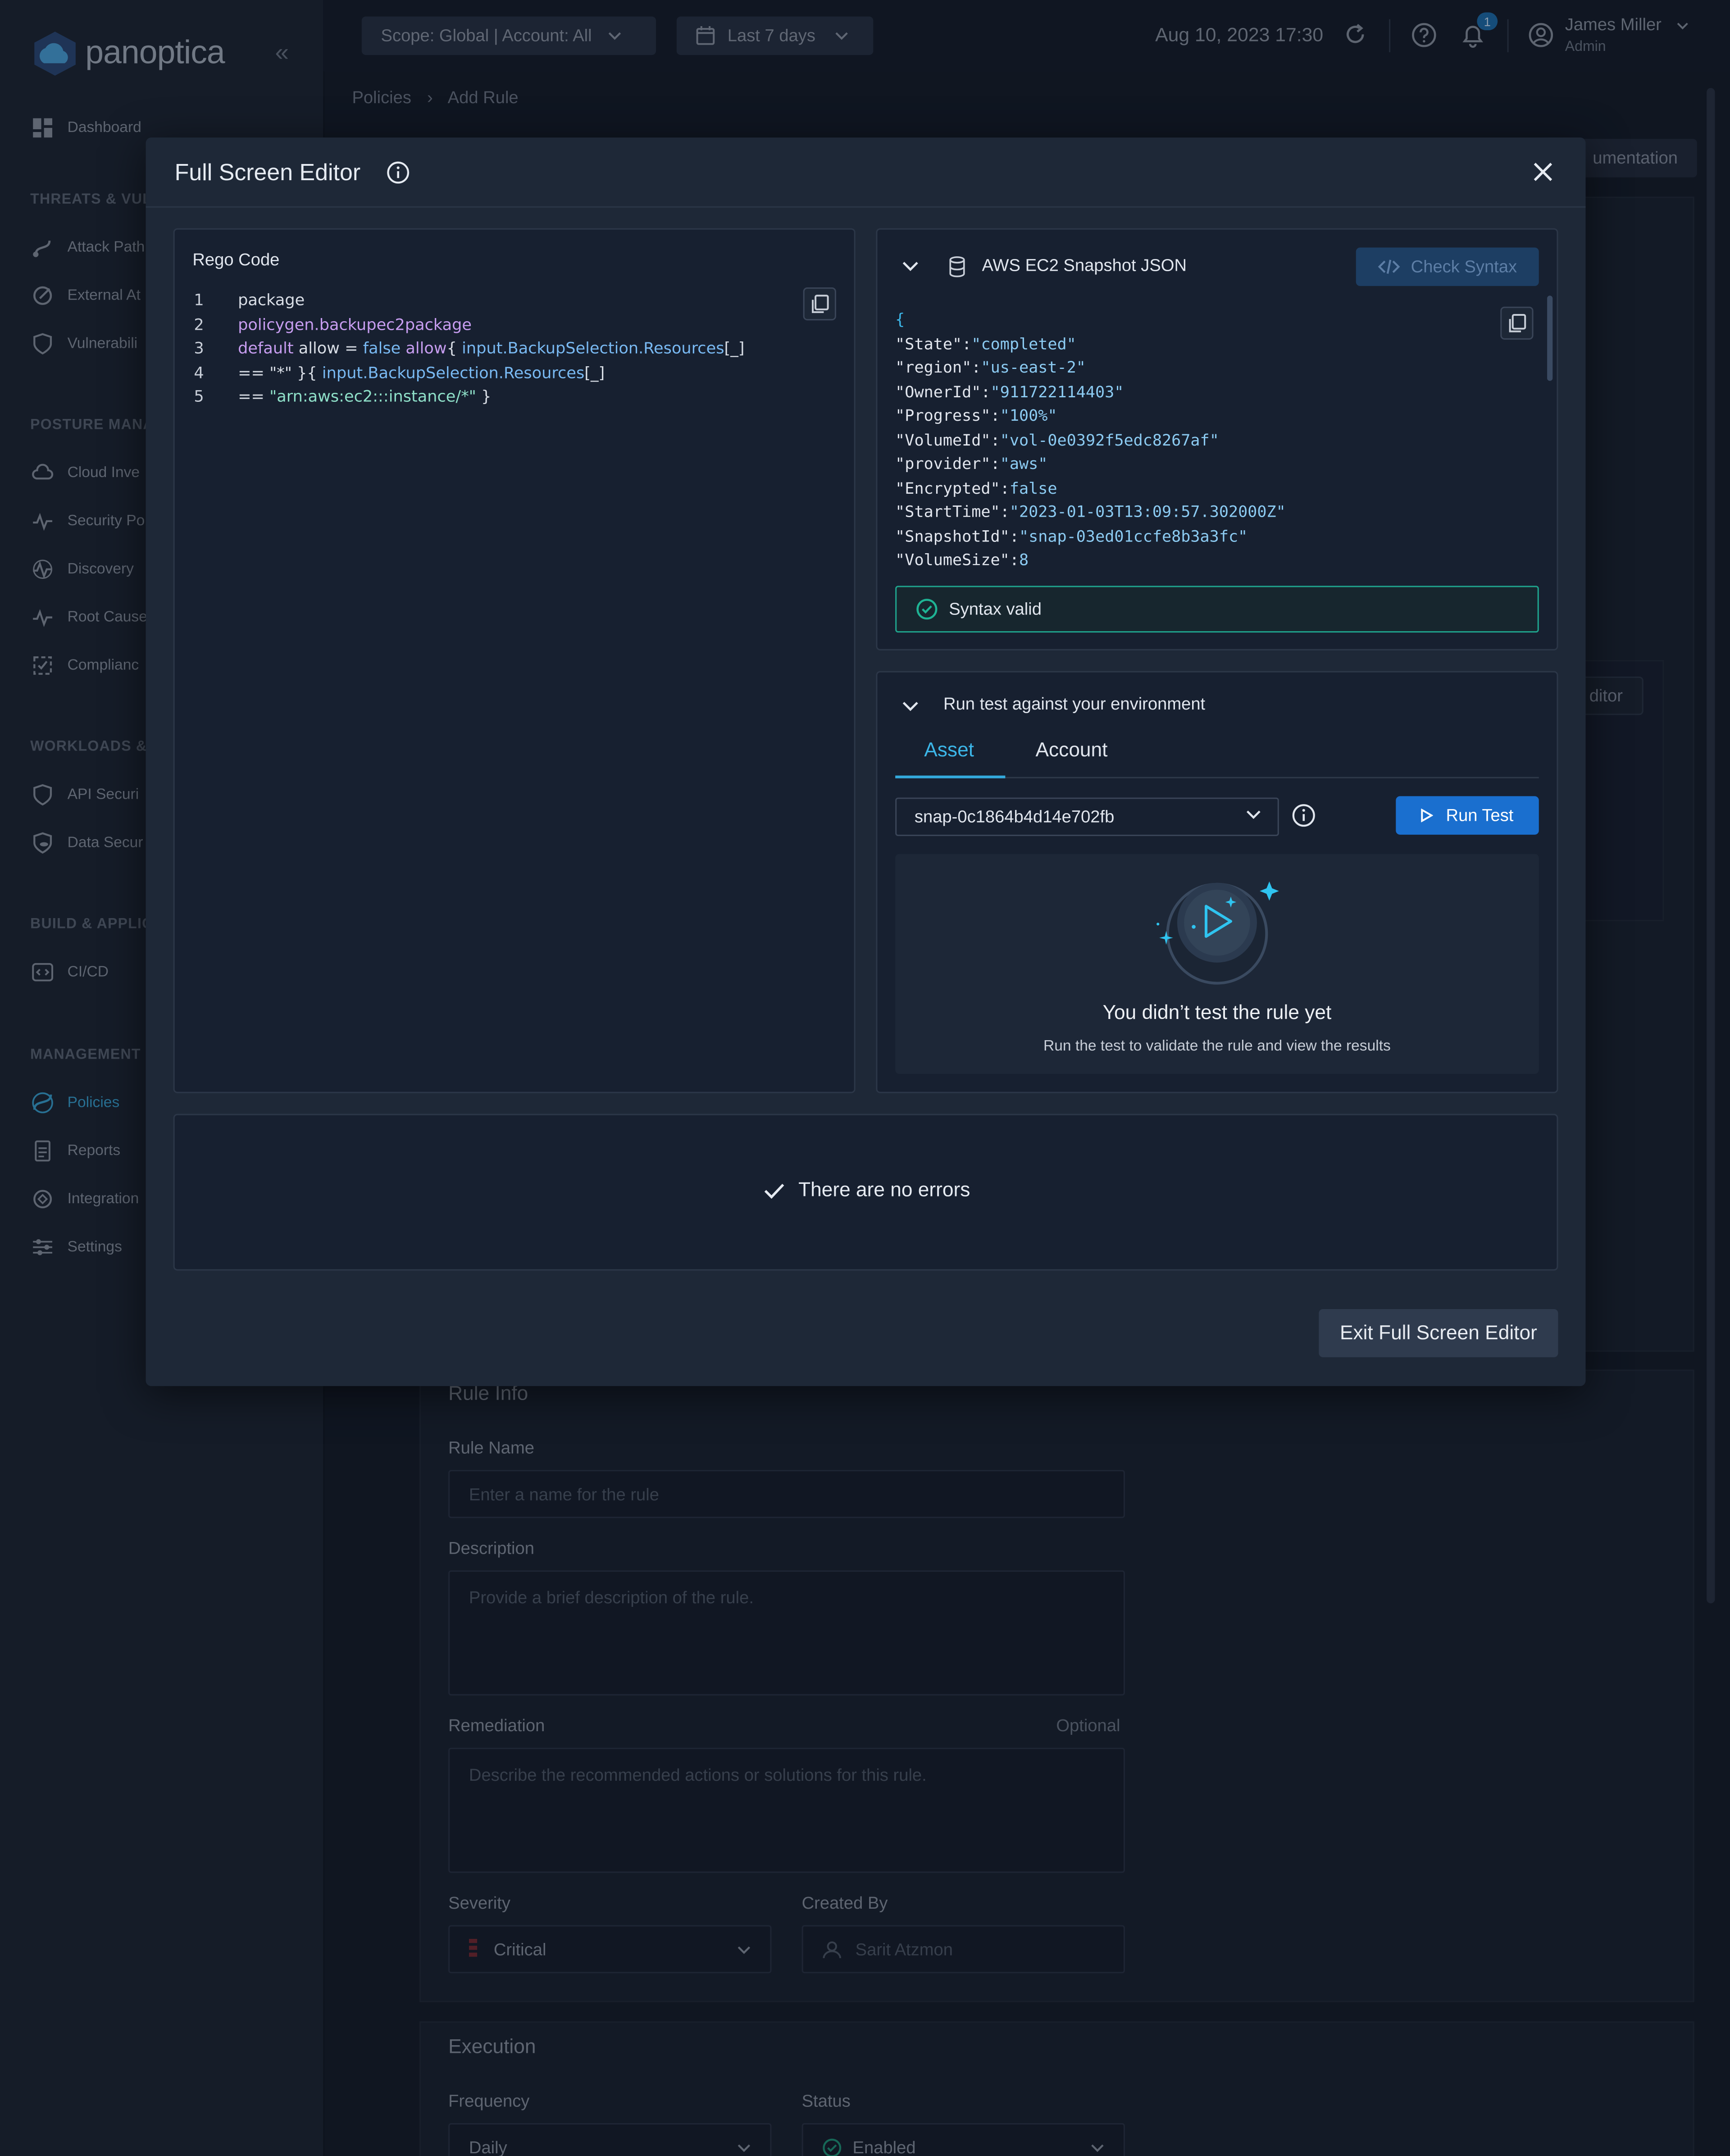 The width and height of the screenshot is (1730, 2156). What do you see at coordinates (928, 343) in the screenshot?
I see `json-key: "State"` at bounding box center [928, 343].